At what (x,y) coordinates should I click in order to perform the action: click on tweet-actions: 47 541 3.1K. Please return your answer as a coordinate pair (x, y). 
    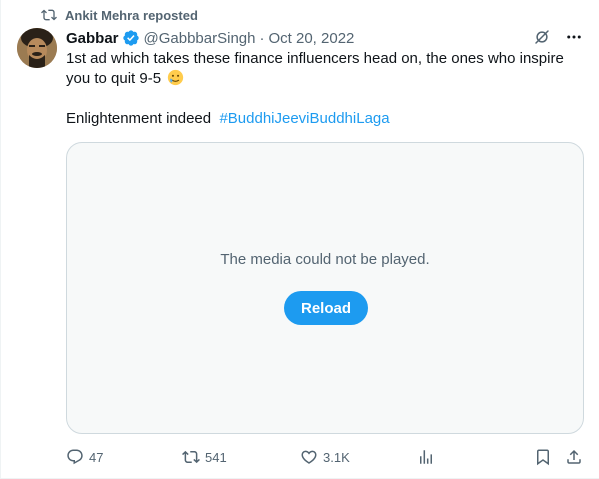
    Looking at the image, I should click on (327, 457).